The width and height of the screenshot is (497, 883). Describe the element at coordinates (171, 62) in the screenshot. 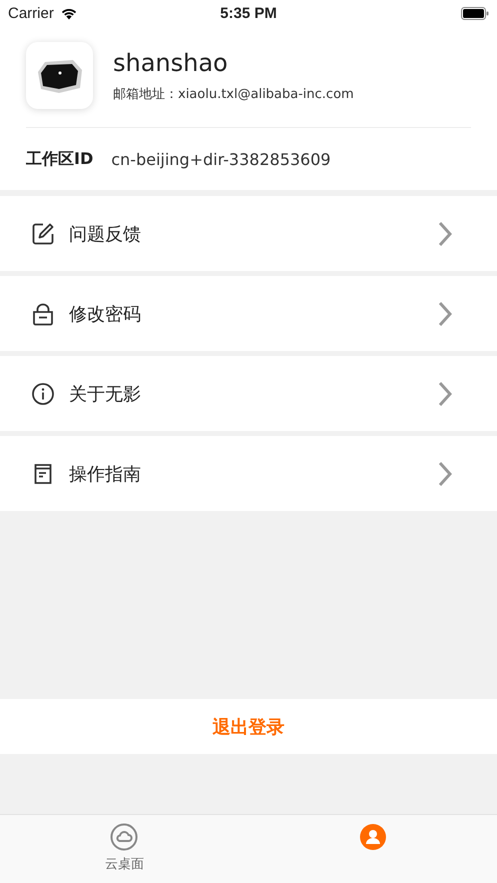

I see `user-name: shanshao` at that location.